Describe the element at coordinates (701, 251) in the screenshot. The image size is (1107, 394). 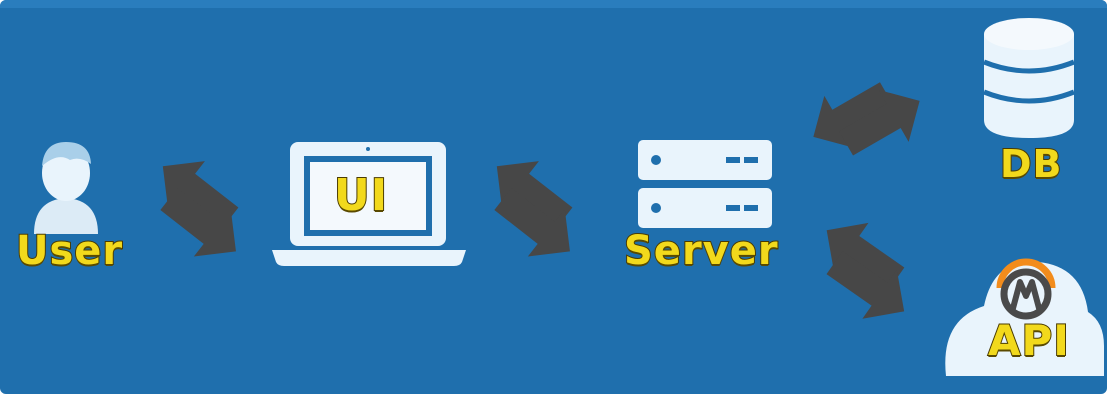
I see `server-label: Server` at that location.